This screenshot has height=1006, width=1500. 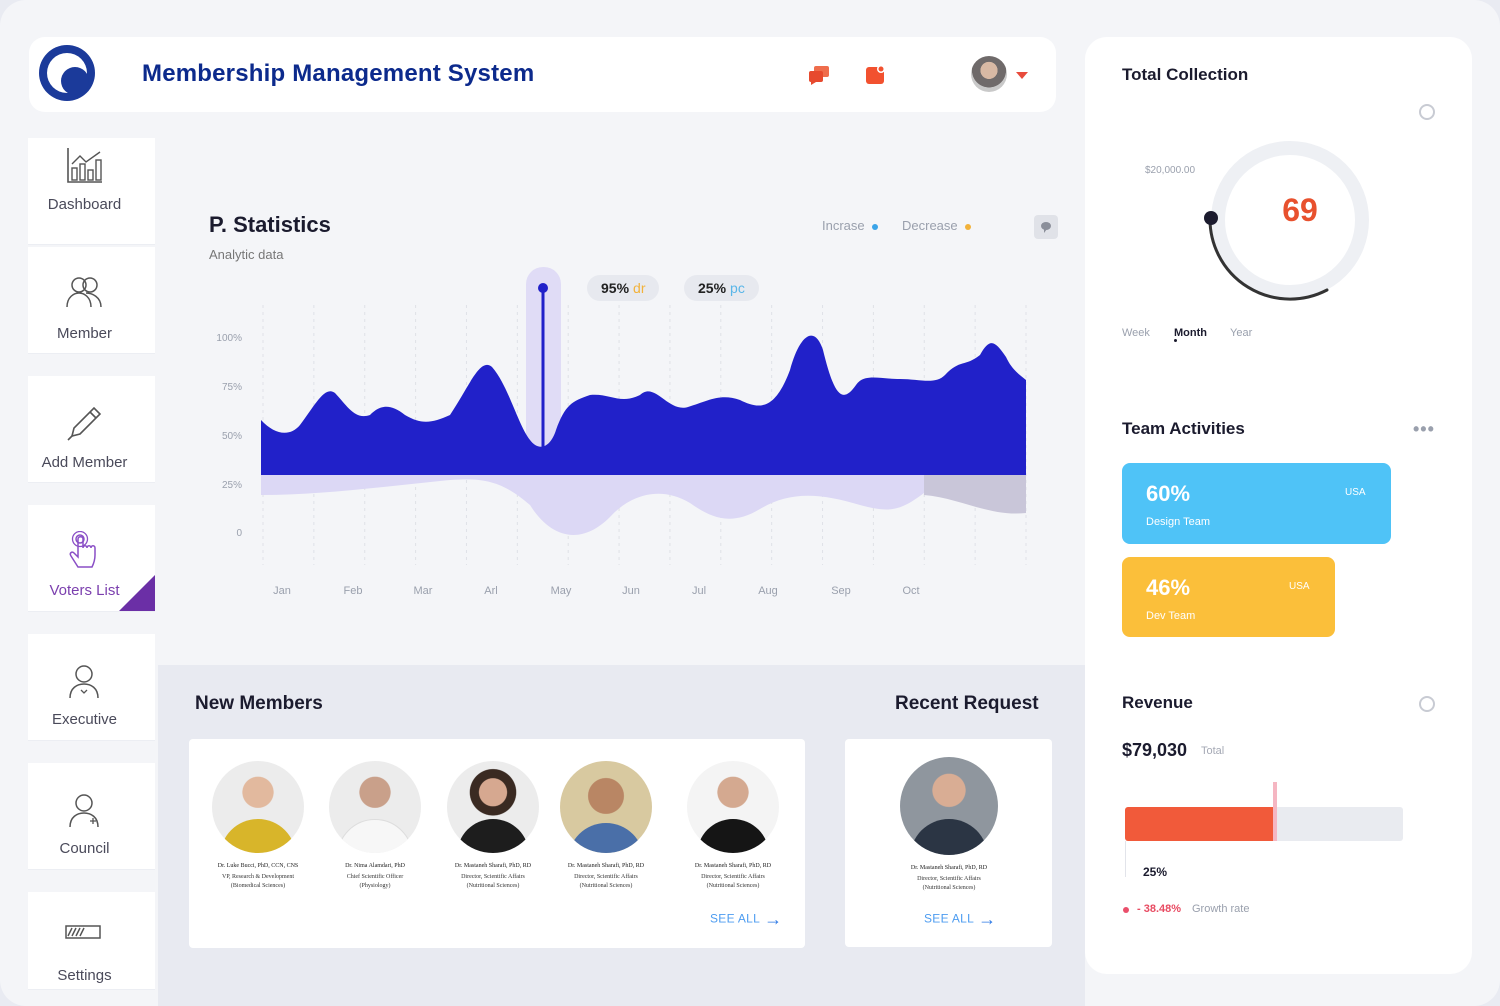 I want to click on top-bar: Membership Management System, so click(x=542, y=74).